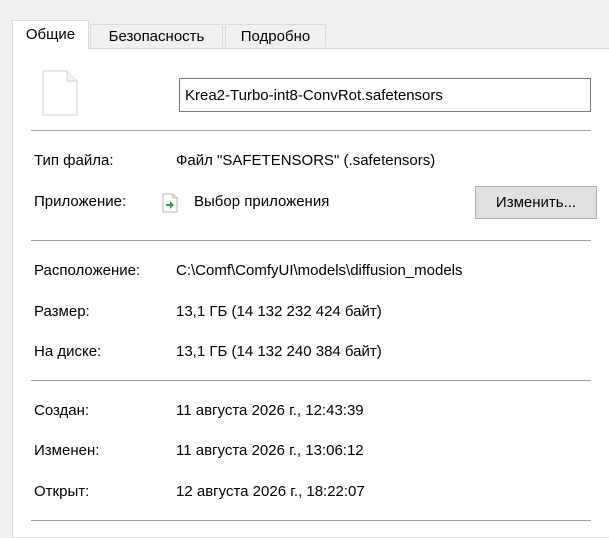  I want to click on modified-label: Изменен:, so click(67, 450).